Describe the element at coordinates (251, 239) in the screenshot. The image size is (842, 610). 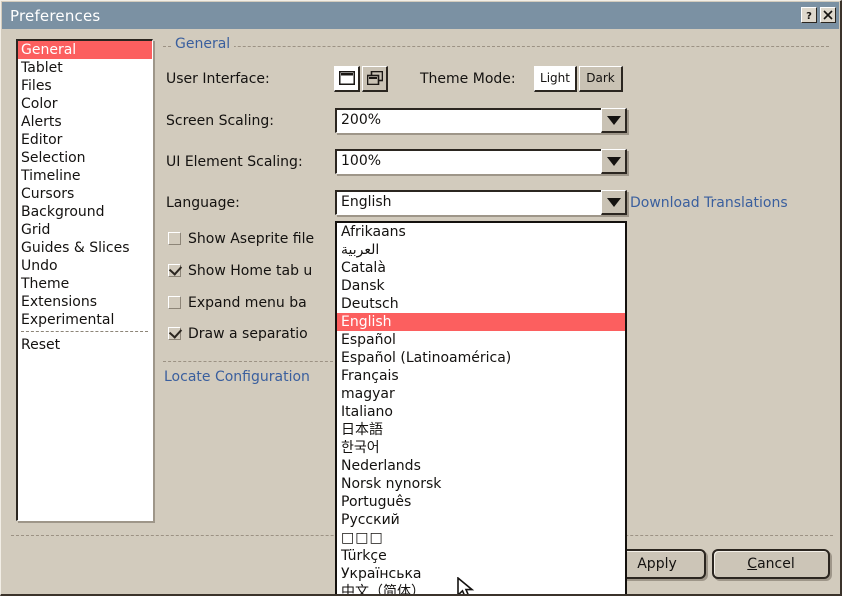
I see `checkbox-label: Show Aseprite file` at that location.